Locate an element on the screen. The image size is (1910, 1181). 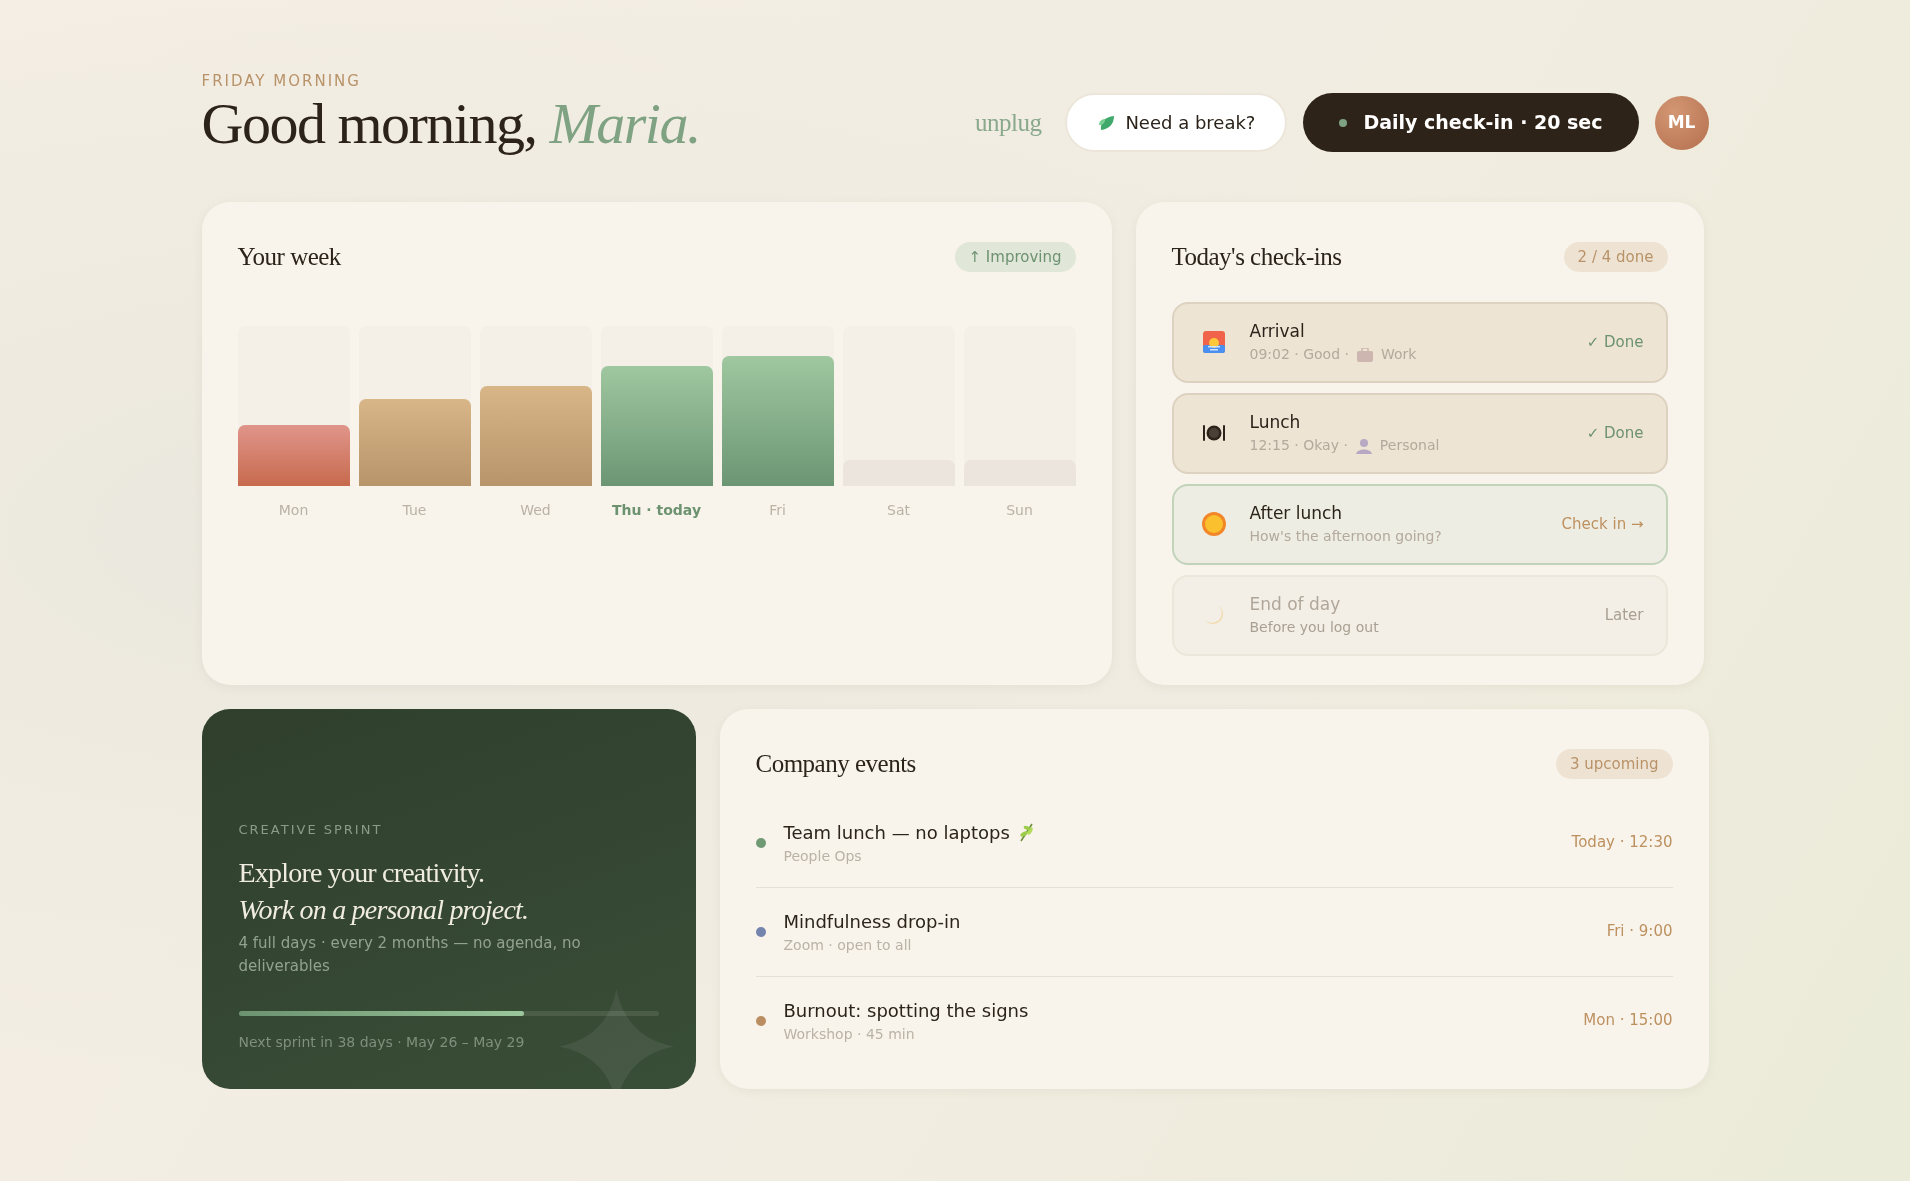
day-label: Sun is located at coordinates (1019, 510).